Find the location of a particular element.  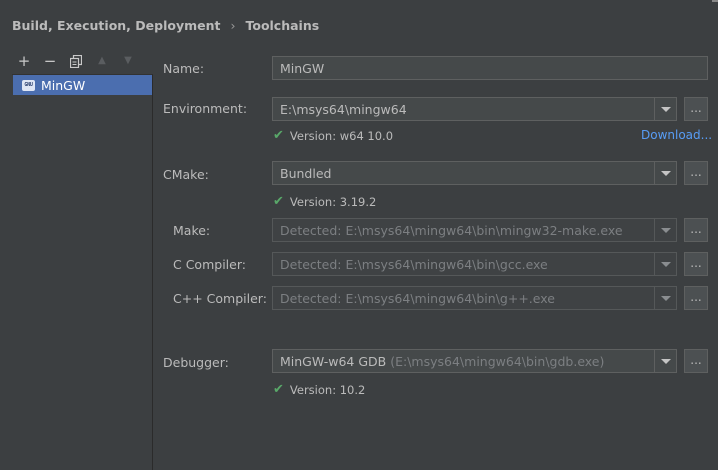

toolchain-item-mingw: GNU MinGW is located at coordinates (82, 85).